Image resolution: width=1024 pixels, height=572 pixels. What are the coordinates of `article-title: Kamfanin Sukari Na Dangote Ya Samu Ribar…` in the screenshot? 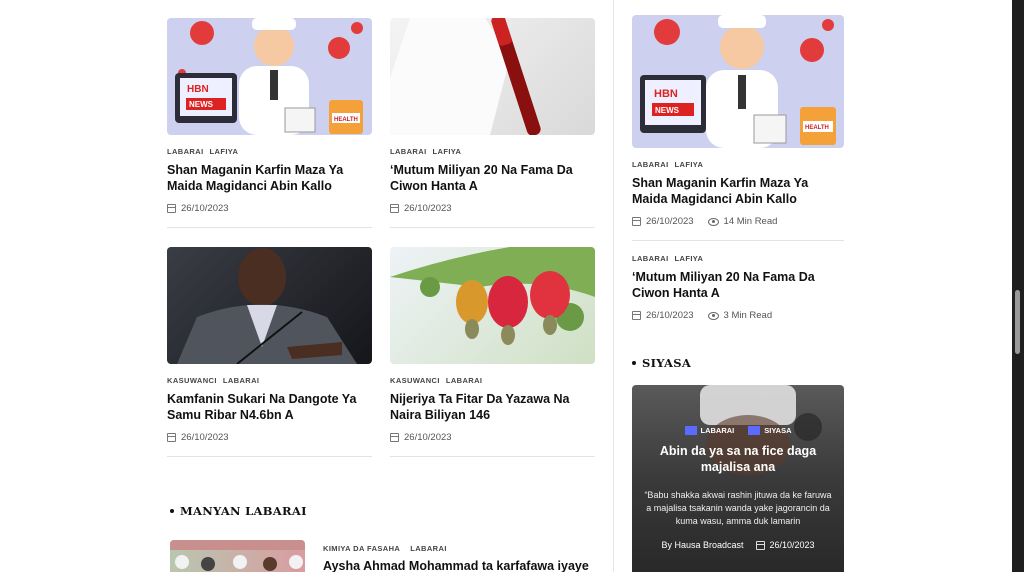 It's located at (269, 407).